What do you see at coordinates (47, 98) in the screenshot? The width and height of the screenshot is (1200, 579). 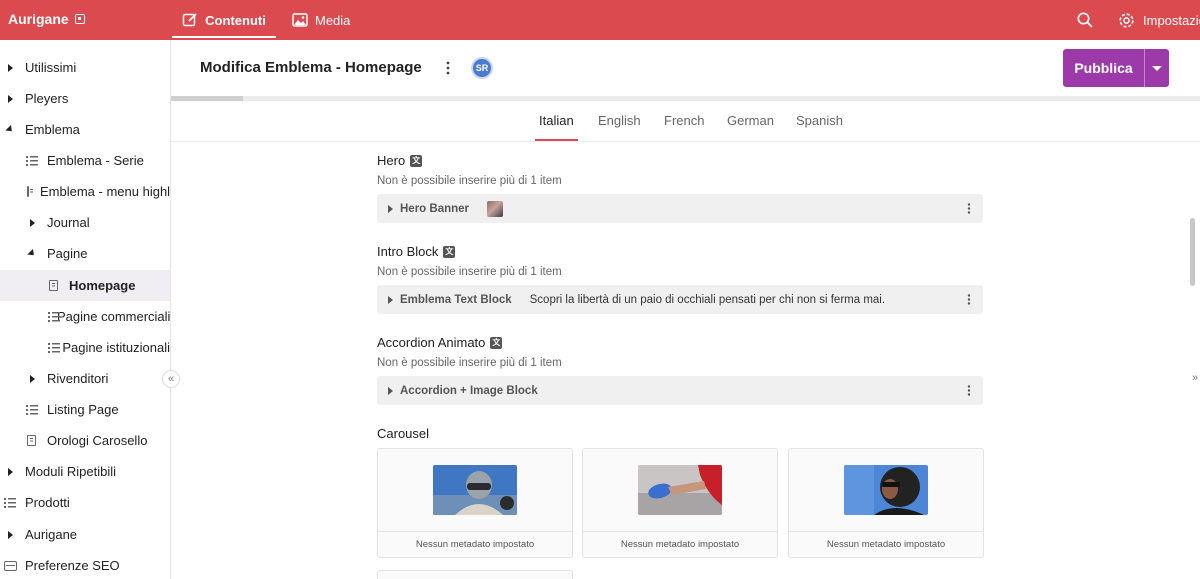 I see `sidebar-item-label: Pleyers` at bounding box center [47, 98].